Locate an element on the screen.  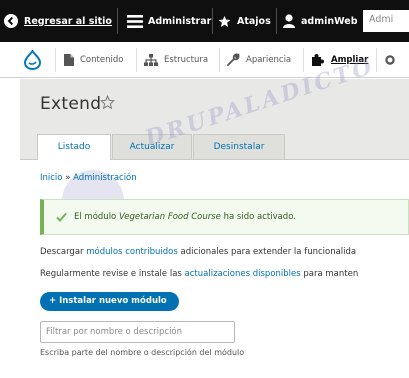
manage-tab-label: Administrar is located at coordinates (180, 21).